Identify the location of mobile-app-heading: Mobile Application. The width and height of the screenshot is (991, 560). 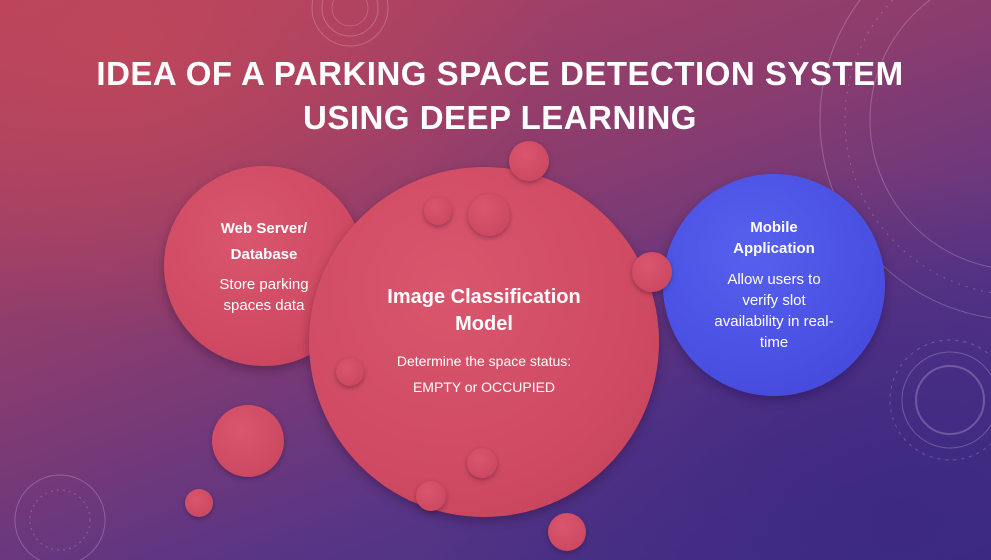
(774, 238).